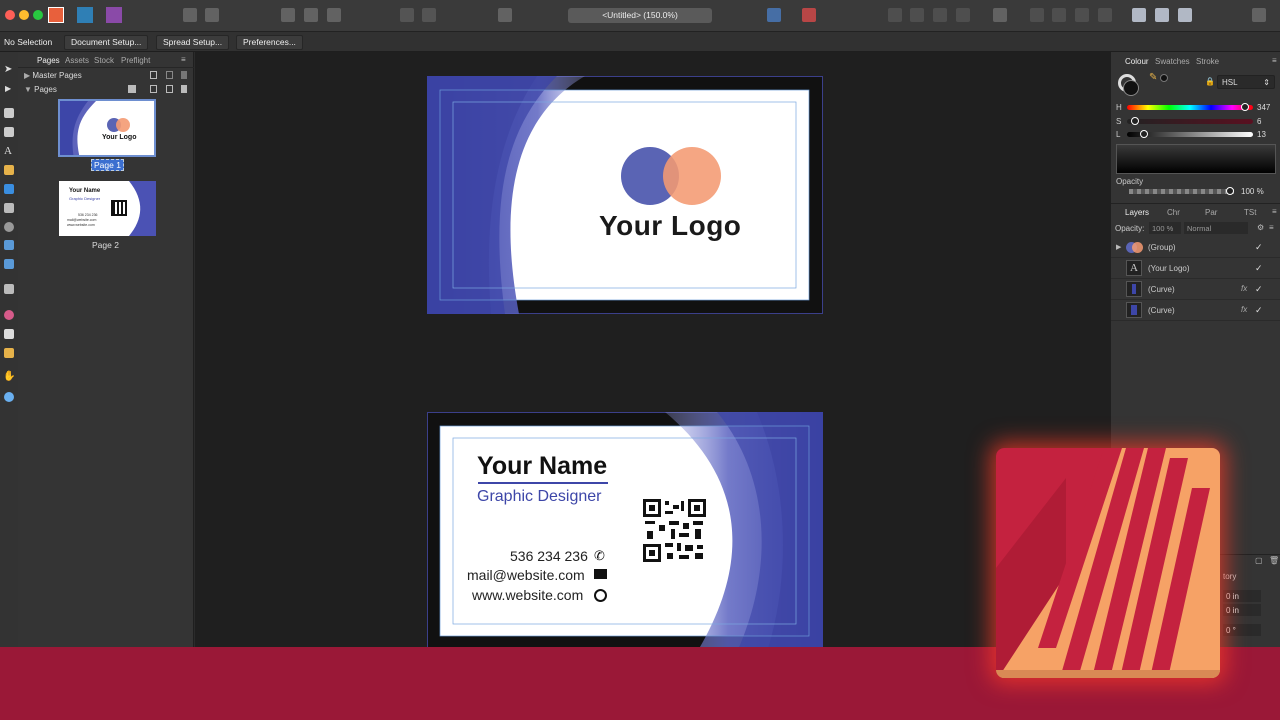 The width and height of the screenshot is (1280, 720). What do you see at coordinates (24, 15) in the screenshot?
I see `minimize-window-icon` at bounding box center [24, 15].